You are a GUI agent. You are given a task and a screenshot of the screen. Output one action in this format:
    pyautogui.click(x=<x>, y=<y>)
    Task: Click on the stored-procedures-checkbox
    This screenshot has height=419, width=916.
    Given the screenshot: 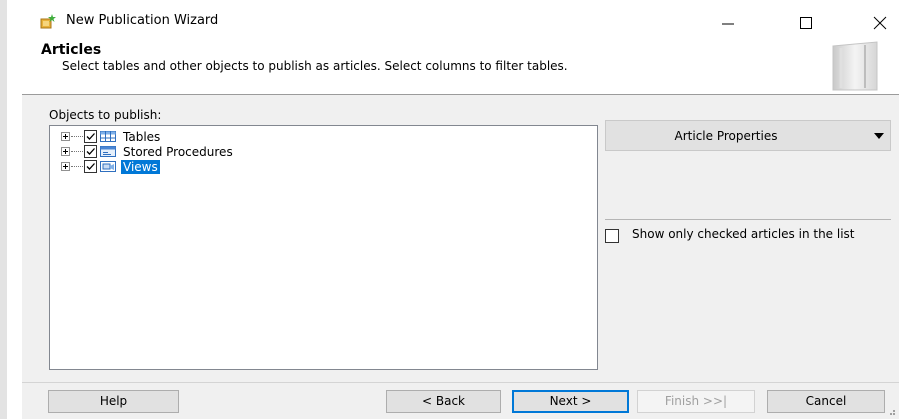 What is the action you would take?
    pyautogui.click(x=90, y=151)
    